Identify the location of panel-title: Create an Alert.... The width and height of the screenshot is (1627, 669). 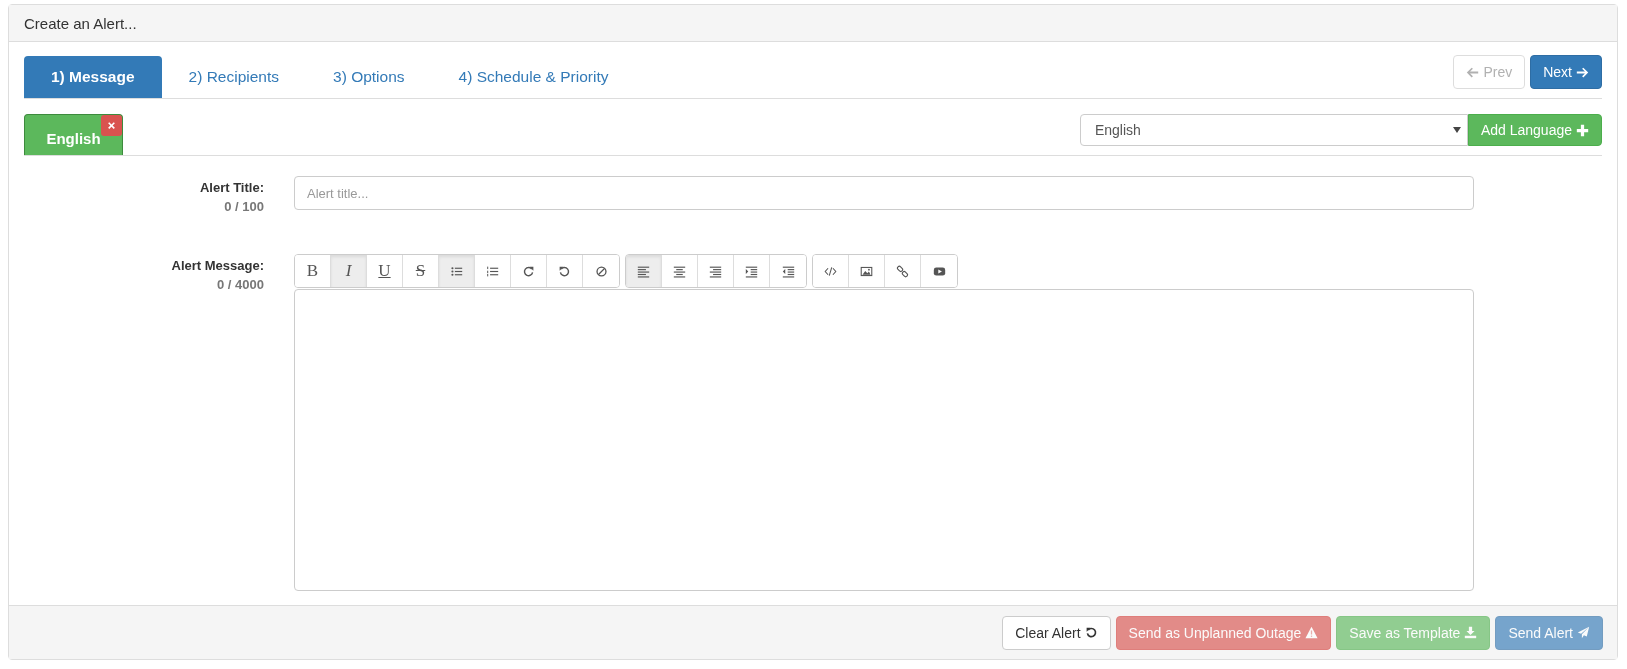
(80, 23).